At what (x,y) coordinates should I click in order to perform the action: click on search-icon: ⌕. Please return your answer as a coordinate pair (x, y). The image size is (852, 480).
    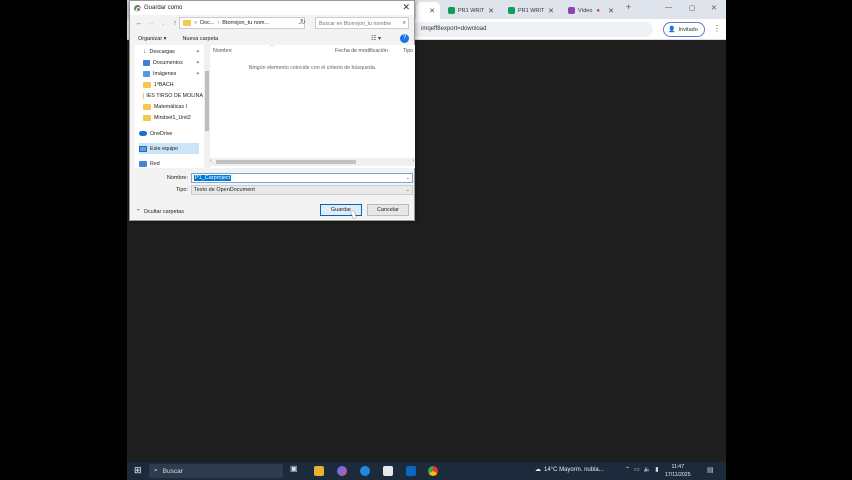
    Looking at the image, I should click on (156, 470).